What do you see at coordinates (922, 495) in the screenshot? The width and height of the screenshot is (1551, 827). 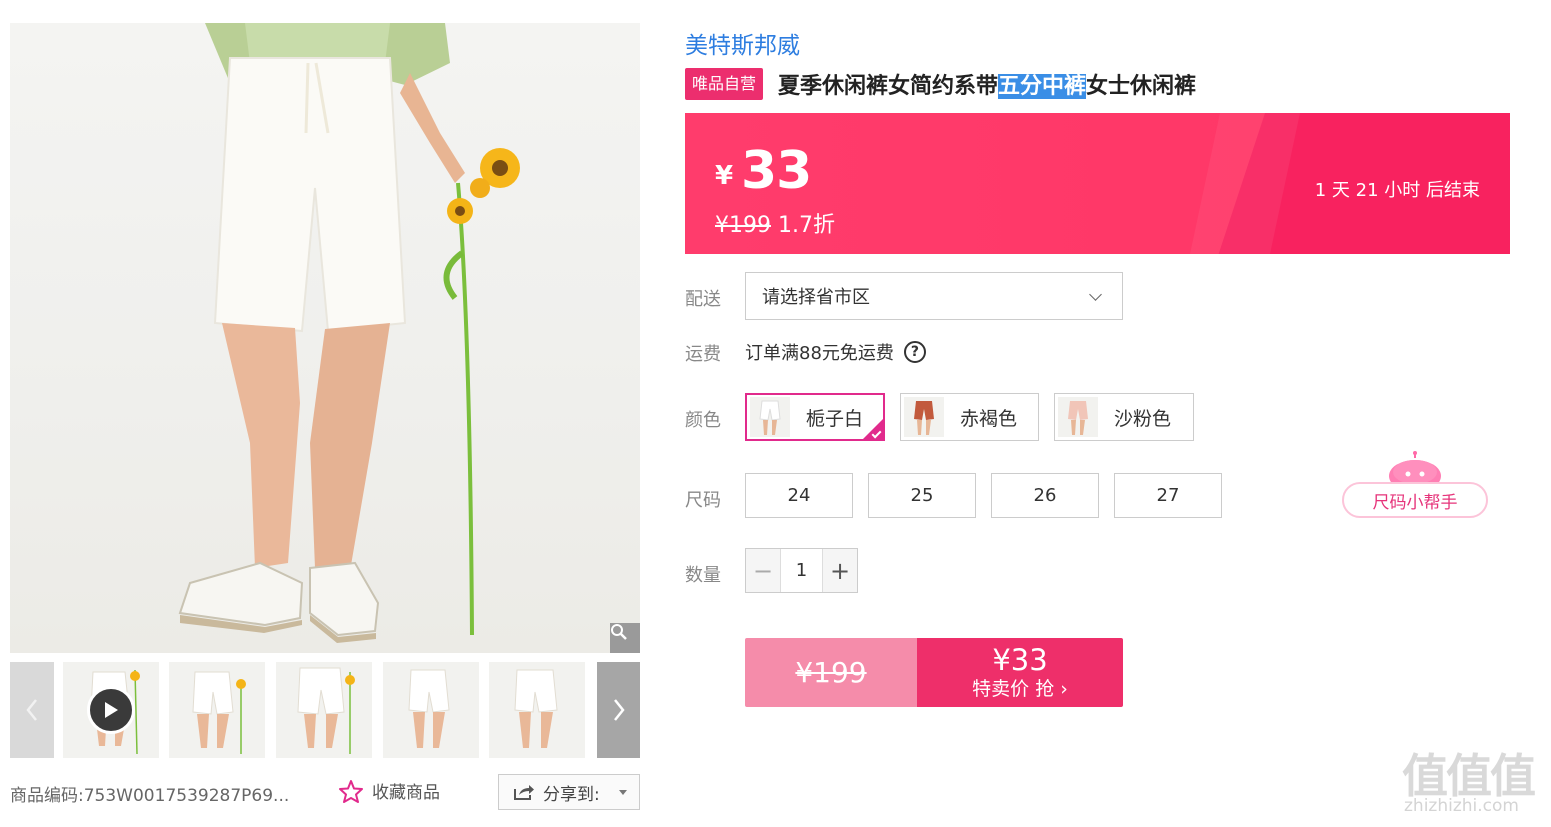 I see `size-option-25: 25` at bounding box center [922, 495].